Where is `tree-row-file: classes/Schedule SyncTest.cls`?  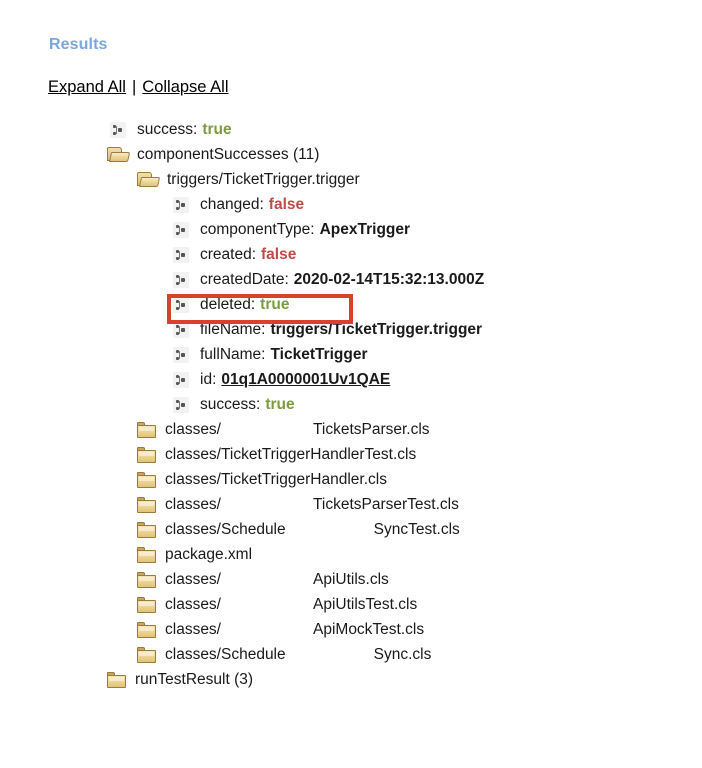
tree-row-file: classes/Schedule SyncTest.cls is located at coordinates (351, 529).